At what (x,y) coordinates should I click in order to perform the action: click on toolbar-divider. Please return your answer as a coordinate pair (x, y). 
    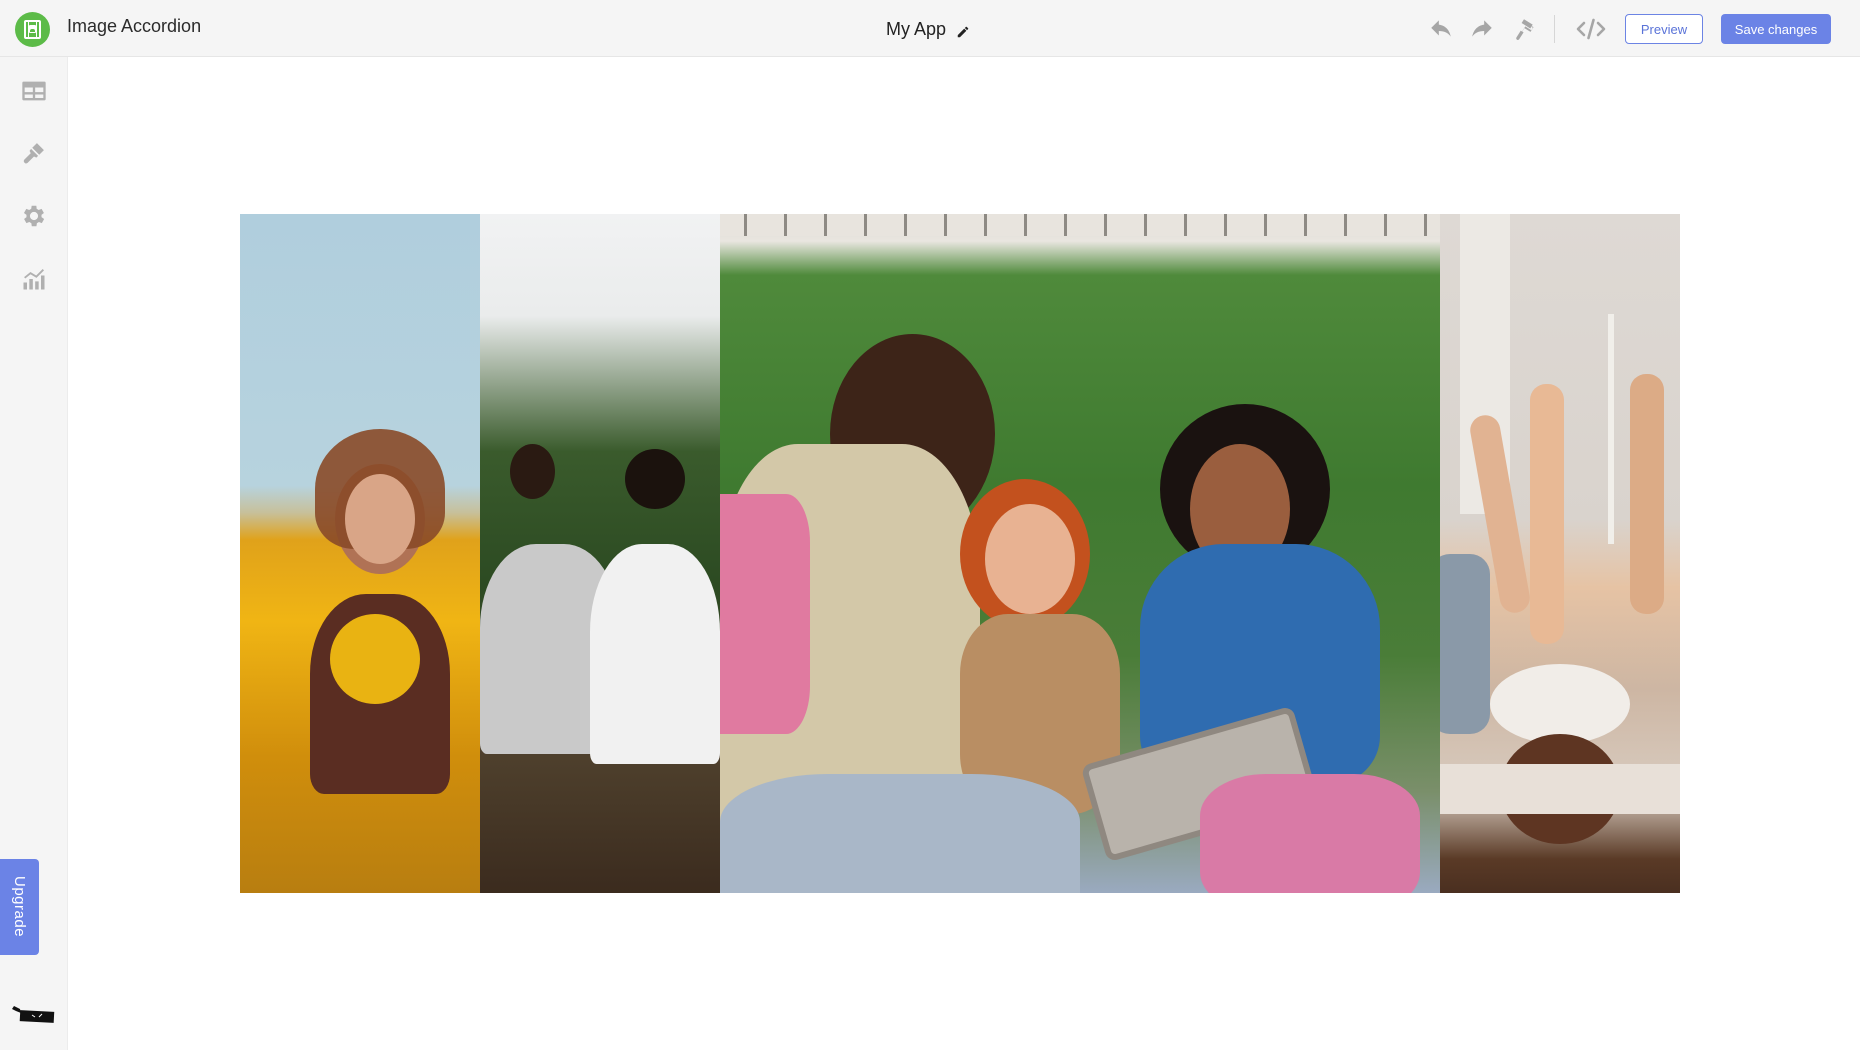
    Looking at the image, I should click on (1554, 29).